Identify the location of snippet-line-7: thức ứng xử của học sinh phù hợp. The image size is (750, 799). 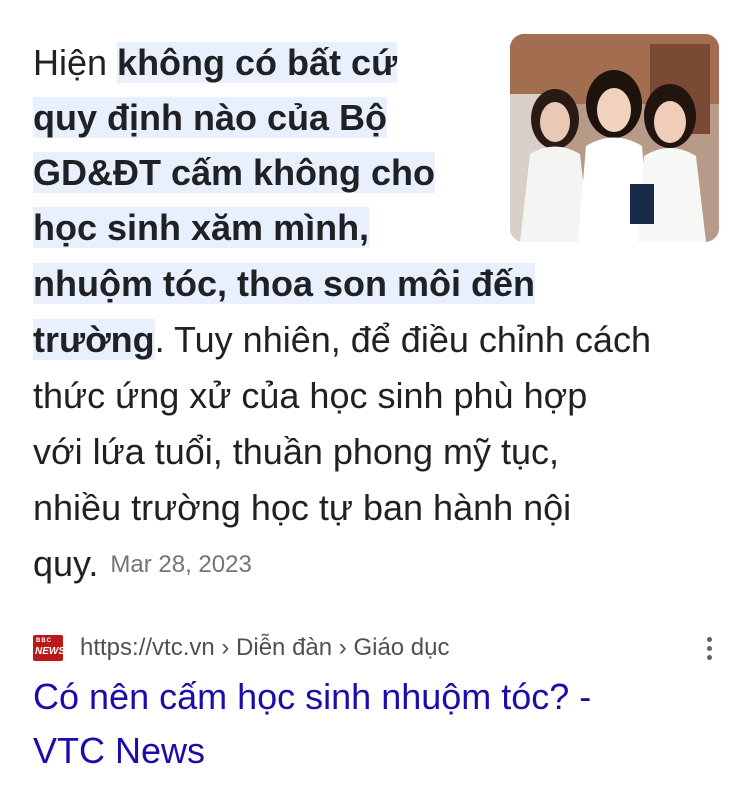
(310, 395).